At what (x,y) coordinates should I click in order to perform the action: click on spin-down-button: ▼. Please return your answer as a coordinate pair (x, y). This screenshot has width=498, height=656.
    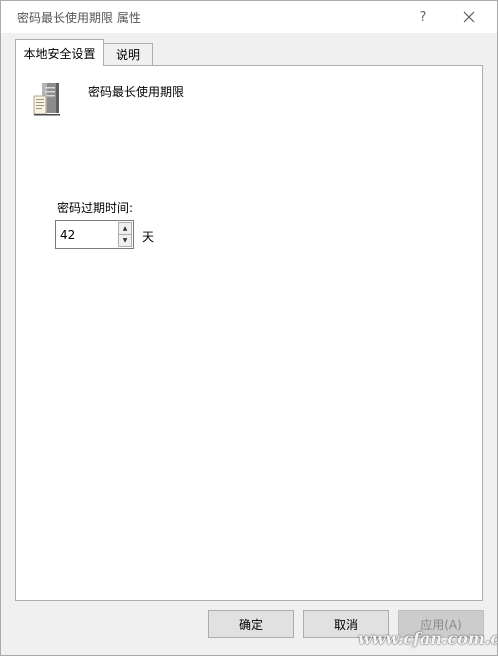
    Looking at the image, I should click on (125, 241).